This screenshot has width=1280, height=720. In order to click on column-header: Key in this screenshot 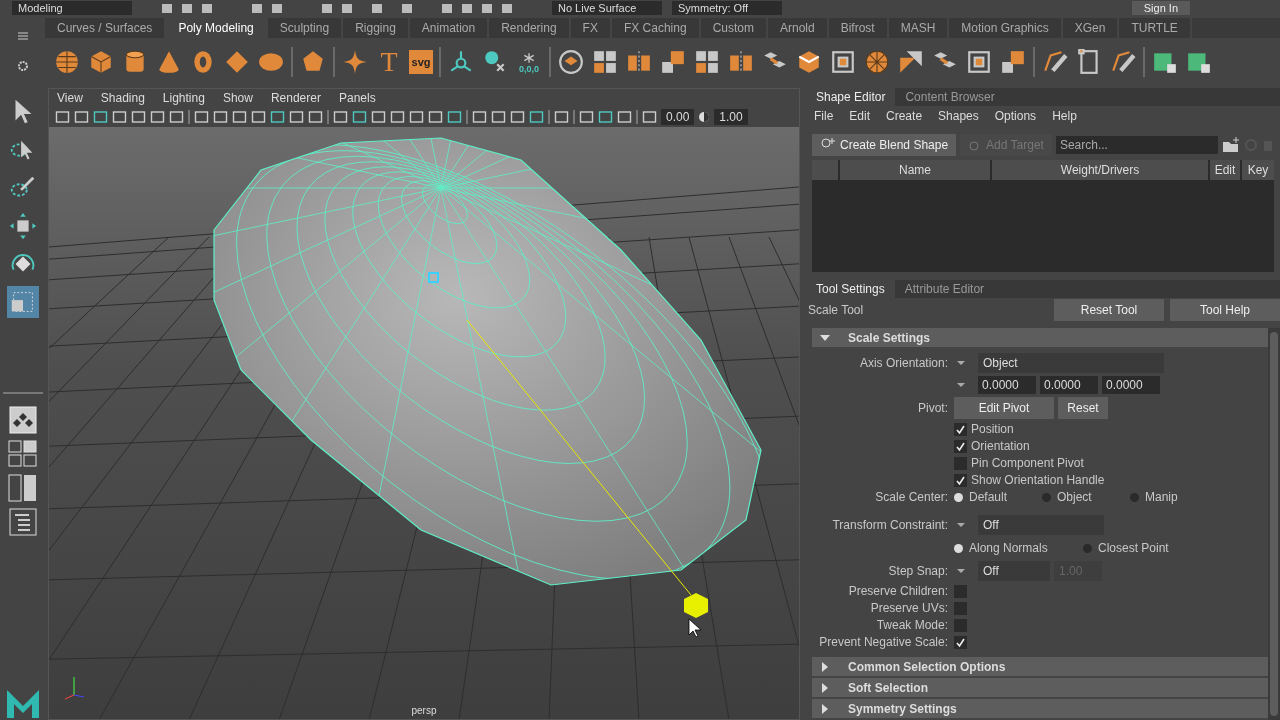, I will do `click(1258, 170)`.